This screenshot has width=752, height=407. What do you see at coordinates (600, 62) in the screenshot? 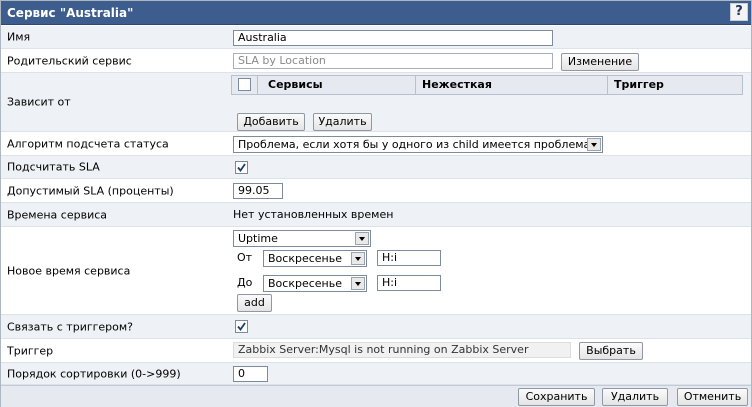
I see `change-parent-button: Изменение` at bounding box center [600, 62].